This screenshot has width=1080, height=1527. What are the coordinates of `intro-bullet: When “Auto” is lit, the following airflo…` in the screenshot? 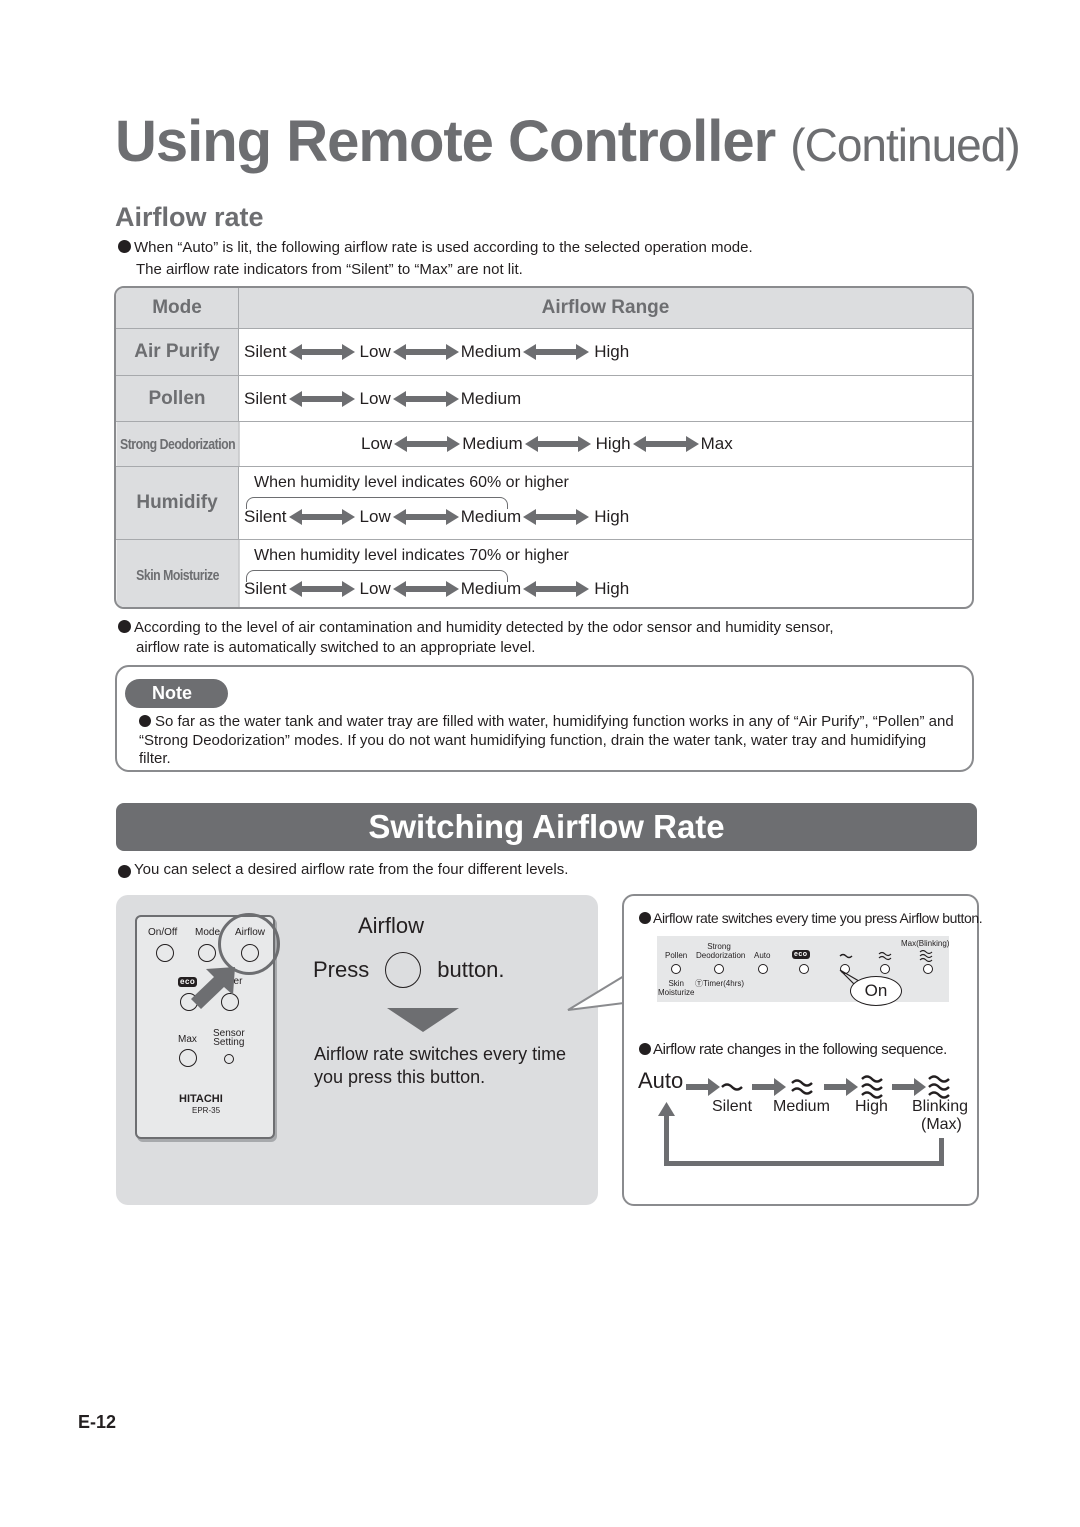 It's located at (435, 247).